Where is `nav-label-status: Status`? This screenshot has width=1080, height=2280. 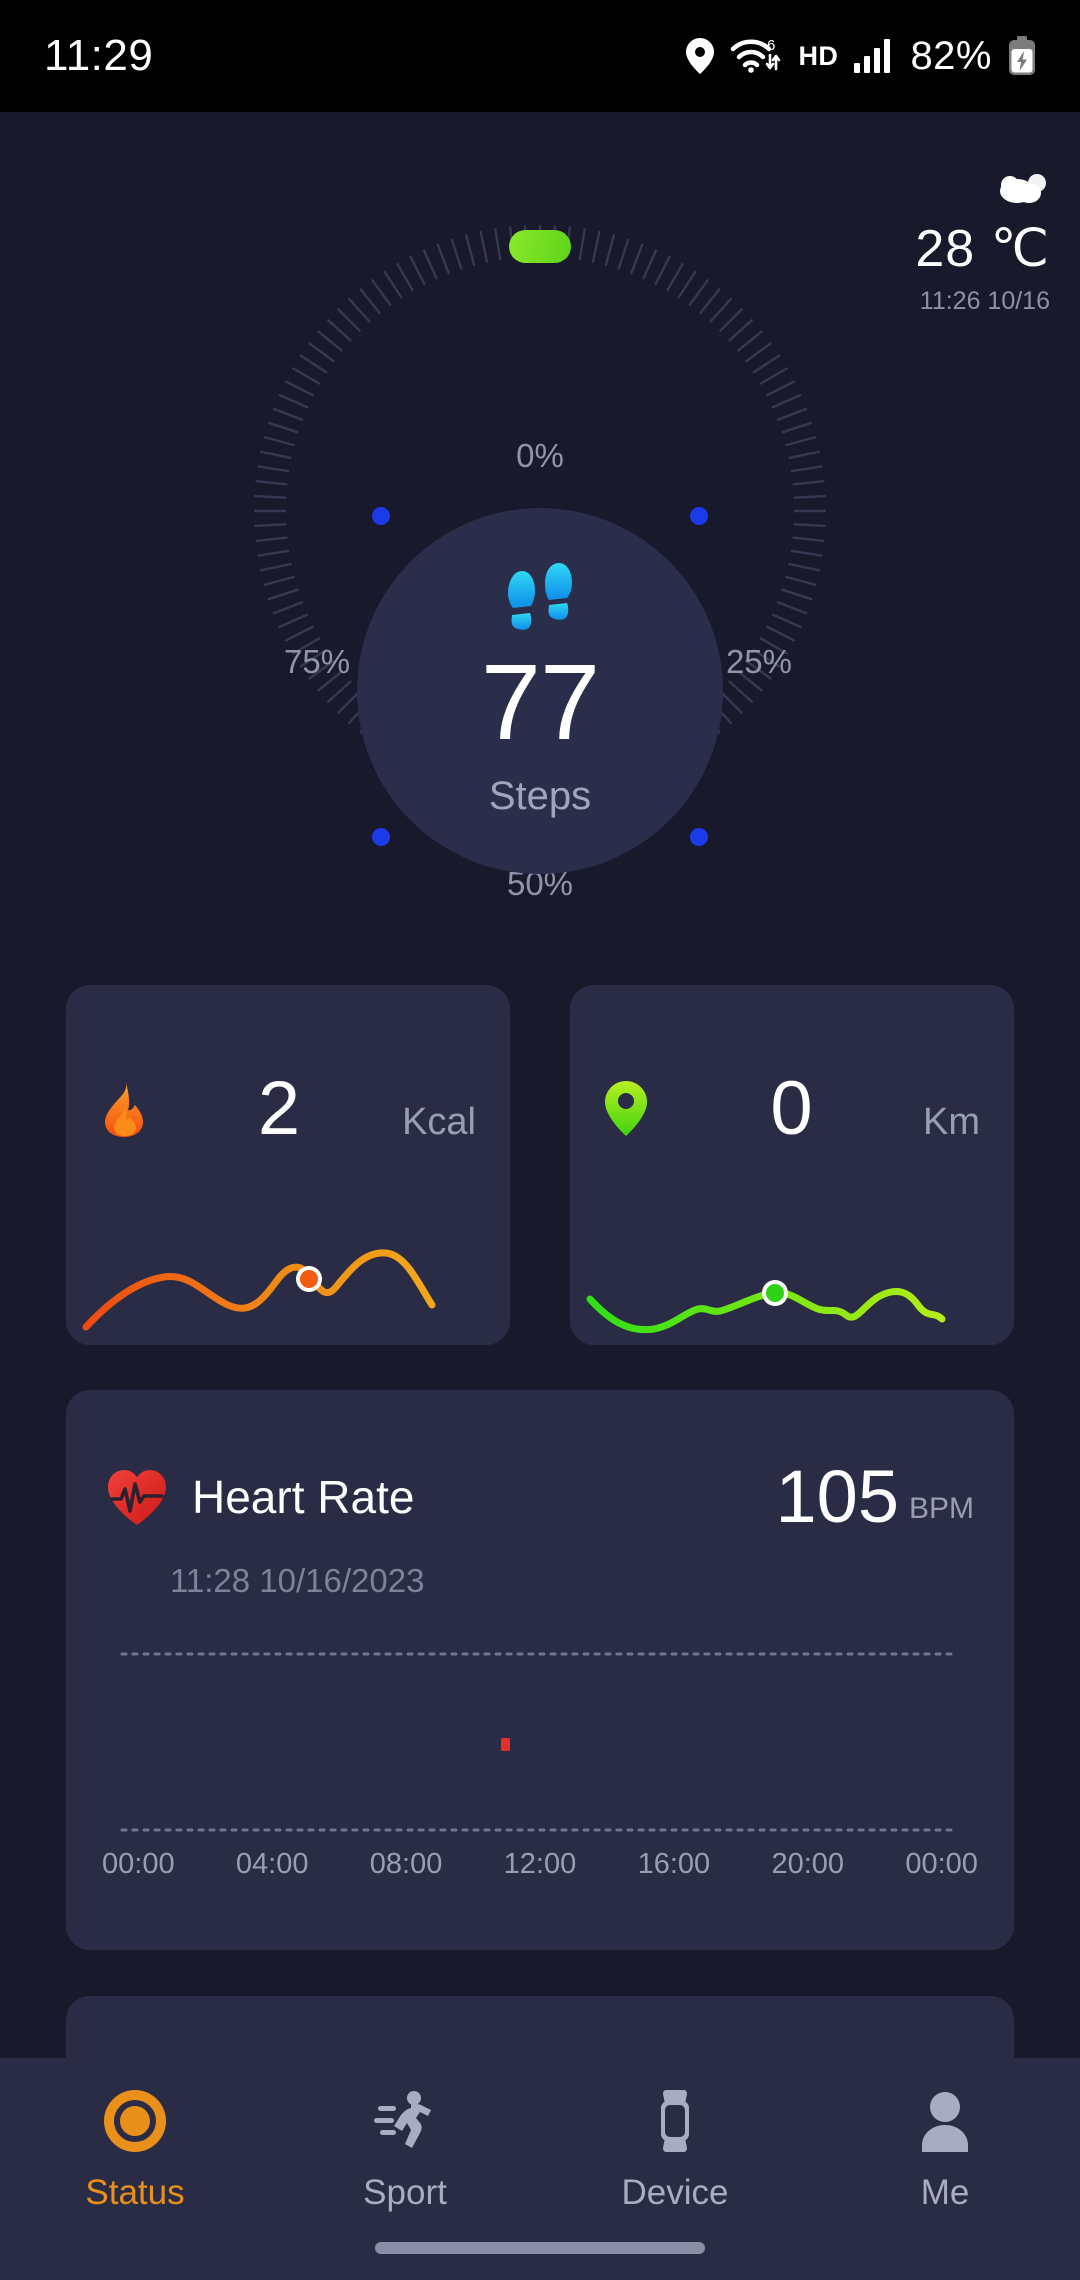
nav-label-status: Status is located at coordinates (135, 2192).